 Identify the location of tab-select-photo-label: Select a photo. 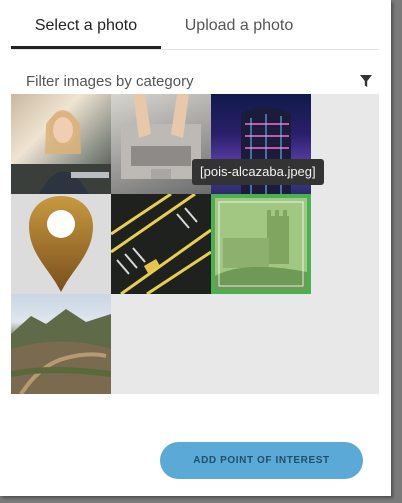
(86, 25).